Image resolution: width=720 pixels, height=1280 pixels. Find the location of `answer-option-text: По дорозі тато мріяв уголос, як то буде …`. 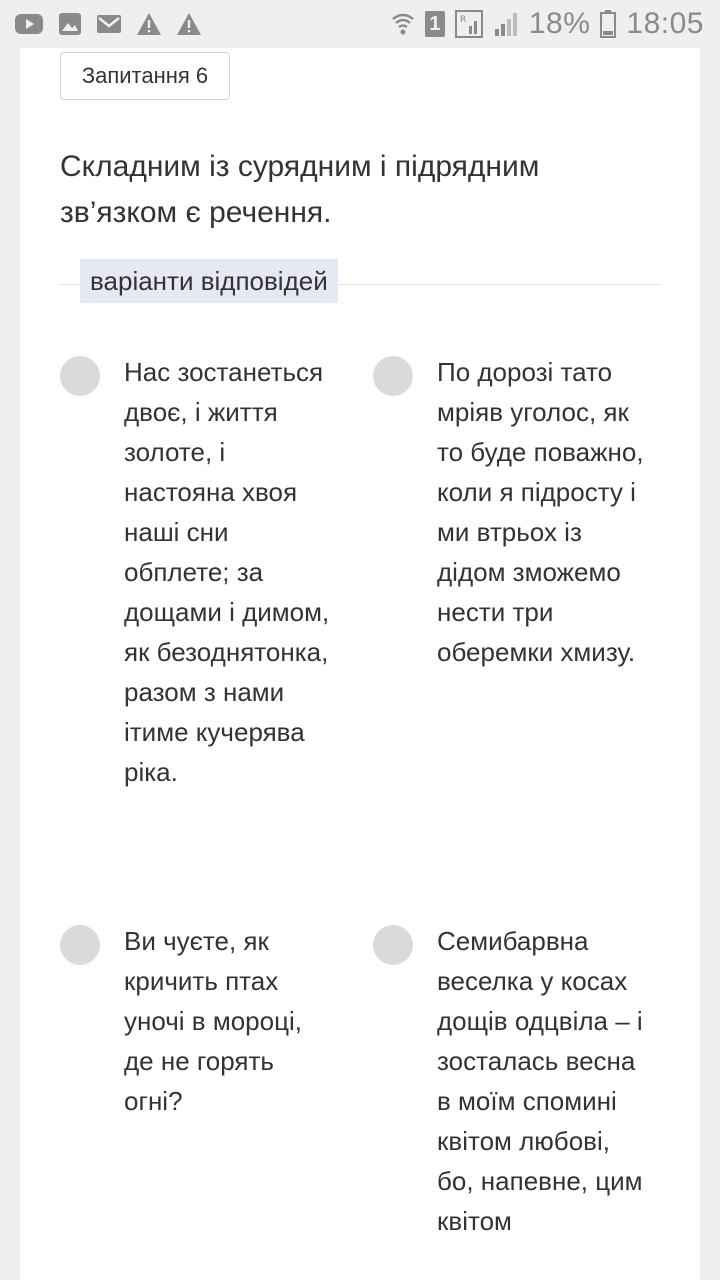

answer-option-text: По дорозі тато мріяв уголос, як то буде … is located at coordinates (540, 512).